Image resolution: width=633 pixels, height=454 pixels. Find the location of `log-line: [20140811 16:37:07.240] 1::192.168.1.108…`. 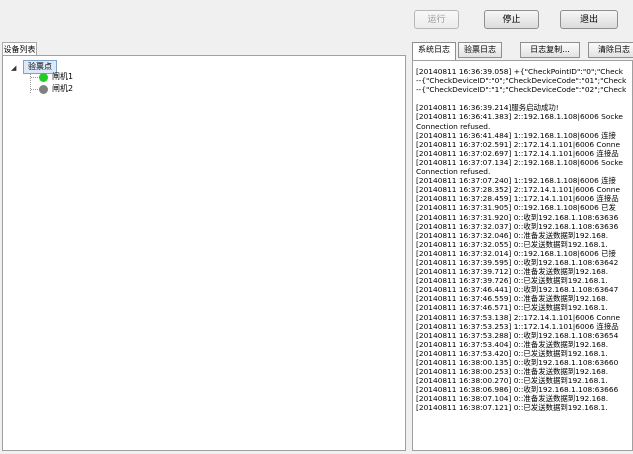

log-line: [20140811 16:37:07.240] 1::192.168.1.108… is located at coordinates (516, 181).